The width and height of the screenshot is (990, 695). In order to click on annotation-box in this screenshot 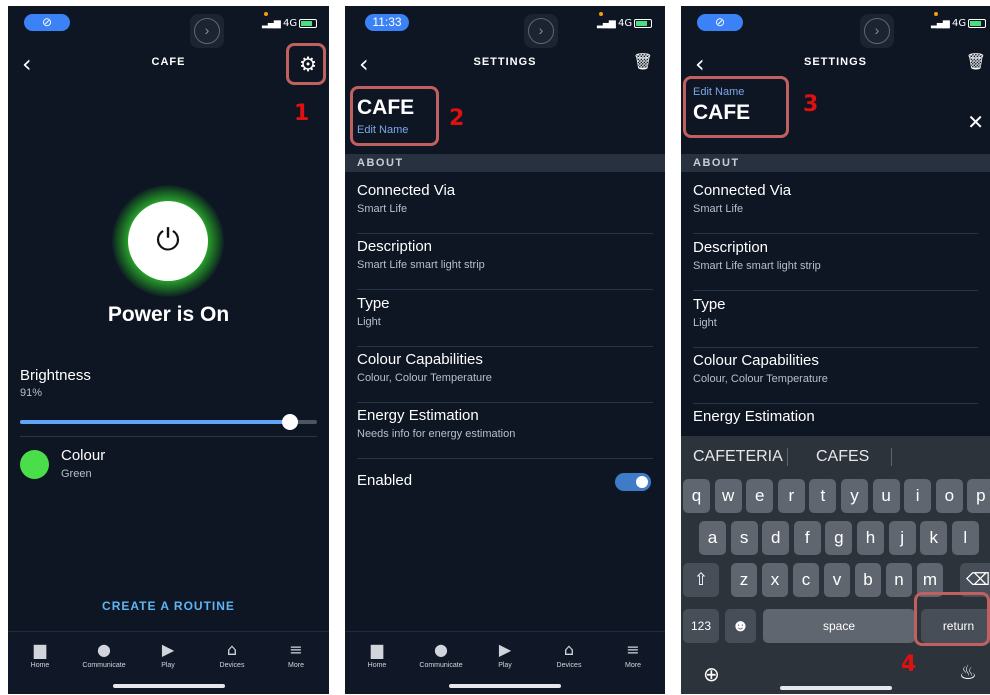, I will do `click(394, 116)`.